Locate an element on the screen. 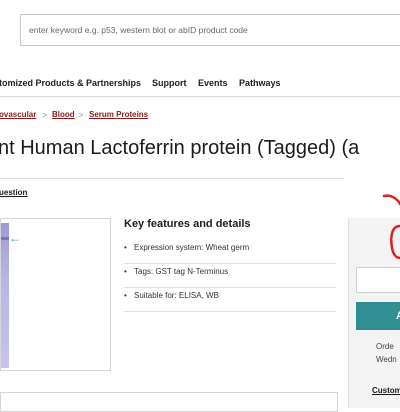 The height and width of the screenshot is (412, 400). feature-item: • Tags: GST tag N-Terminus is located at coordinates (230, 276).